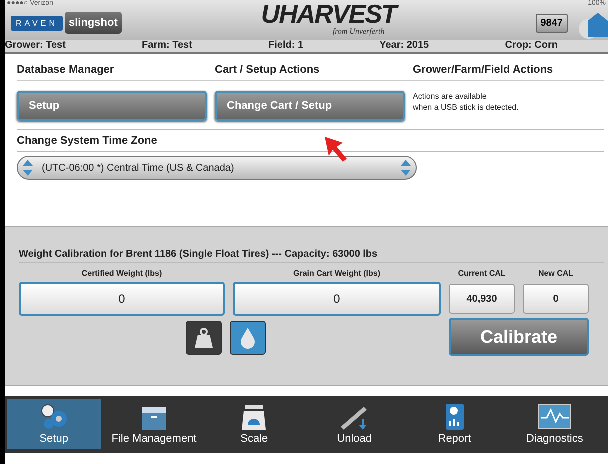 The image size is (608, 464). Describe the element at coordinates (54, 424) in the screenshot. I see `nav-tab: Setup` at that location.